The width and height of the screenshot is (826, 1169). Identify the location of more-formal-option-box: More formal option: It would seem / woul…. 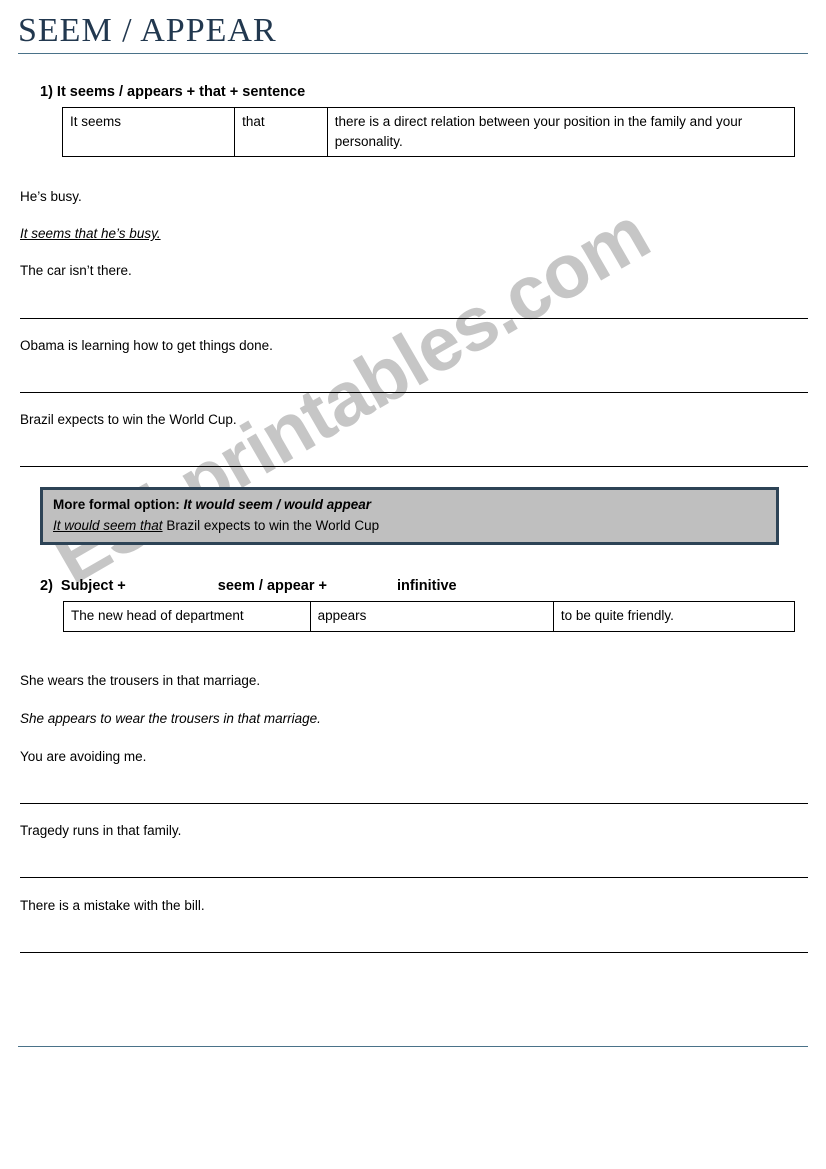
(409, 516).